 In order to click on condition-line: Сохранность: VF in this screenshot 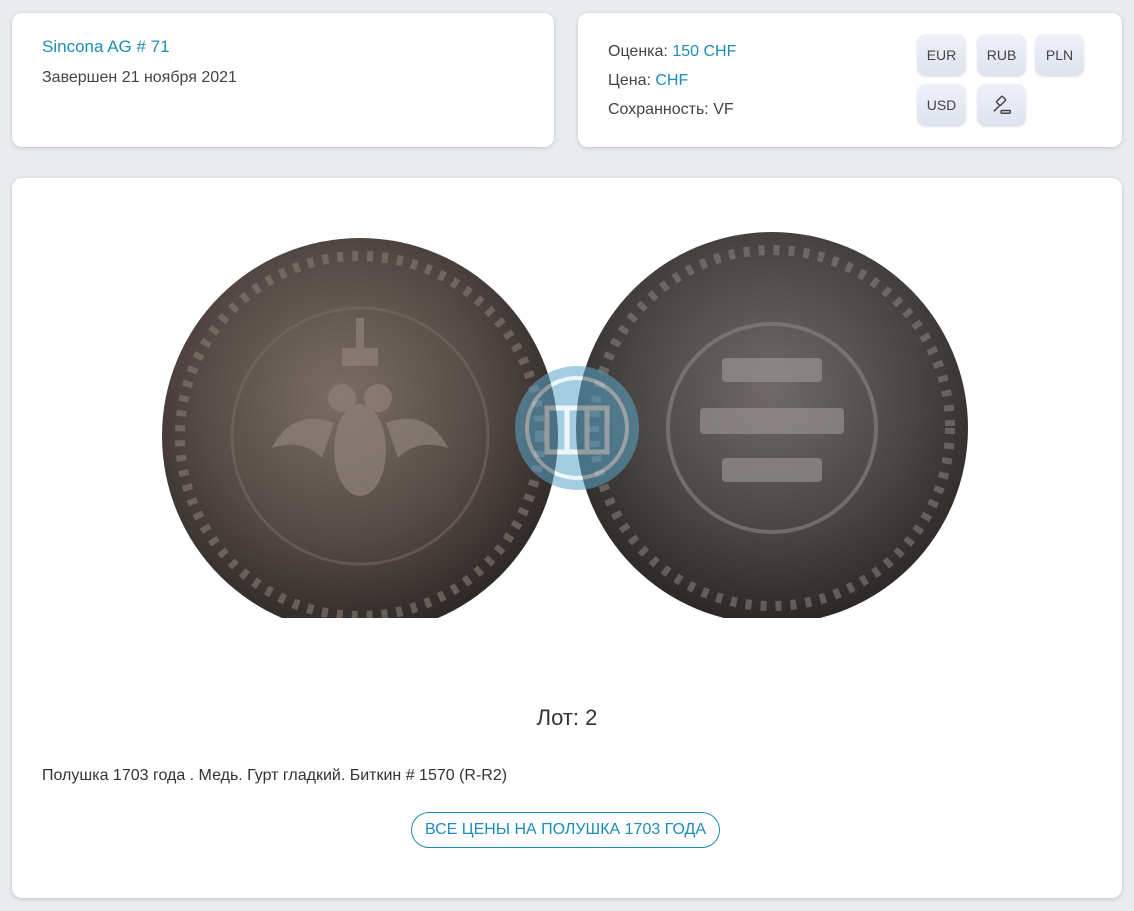, I will do `click(672, 109)`.